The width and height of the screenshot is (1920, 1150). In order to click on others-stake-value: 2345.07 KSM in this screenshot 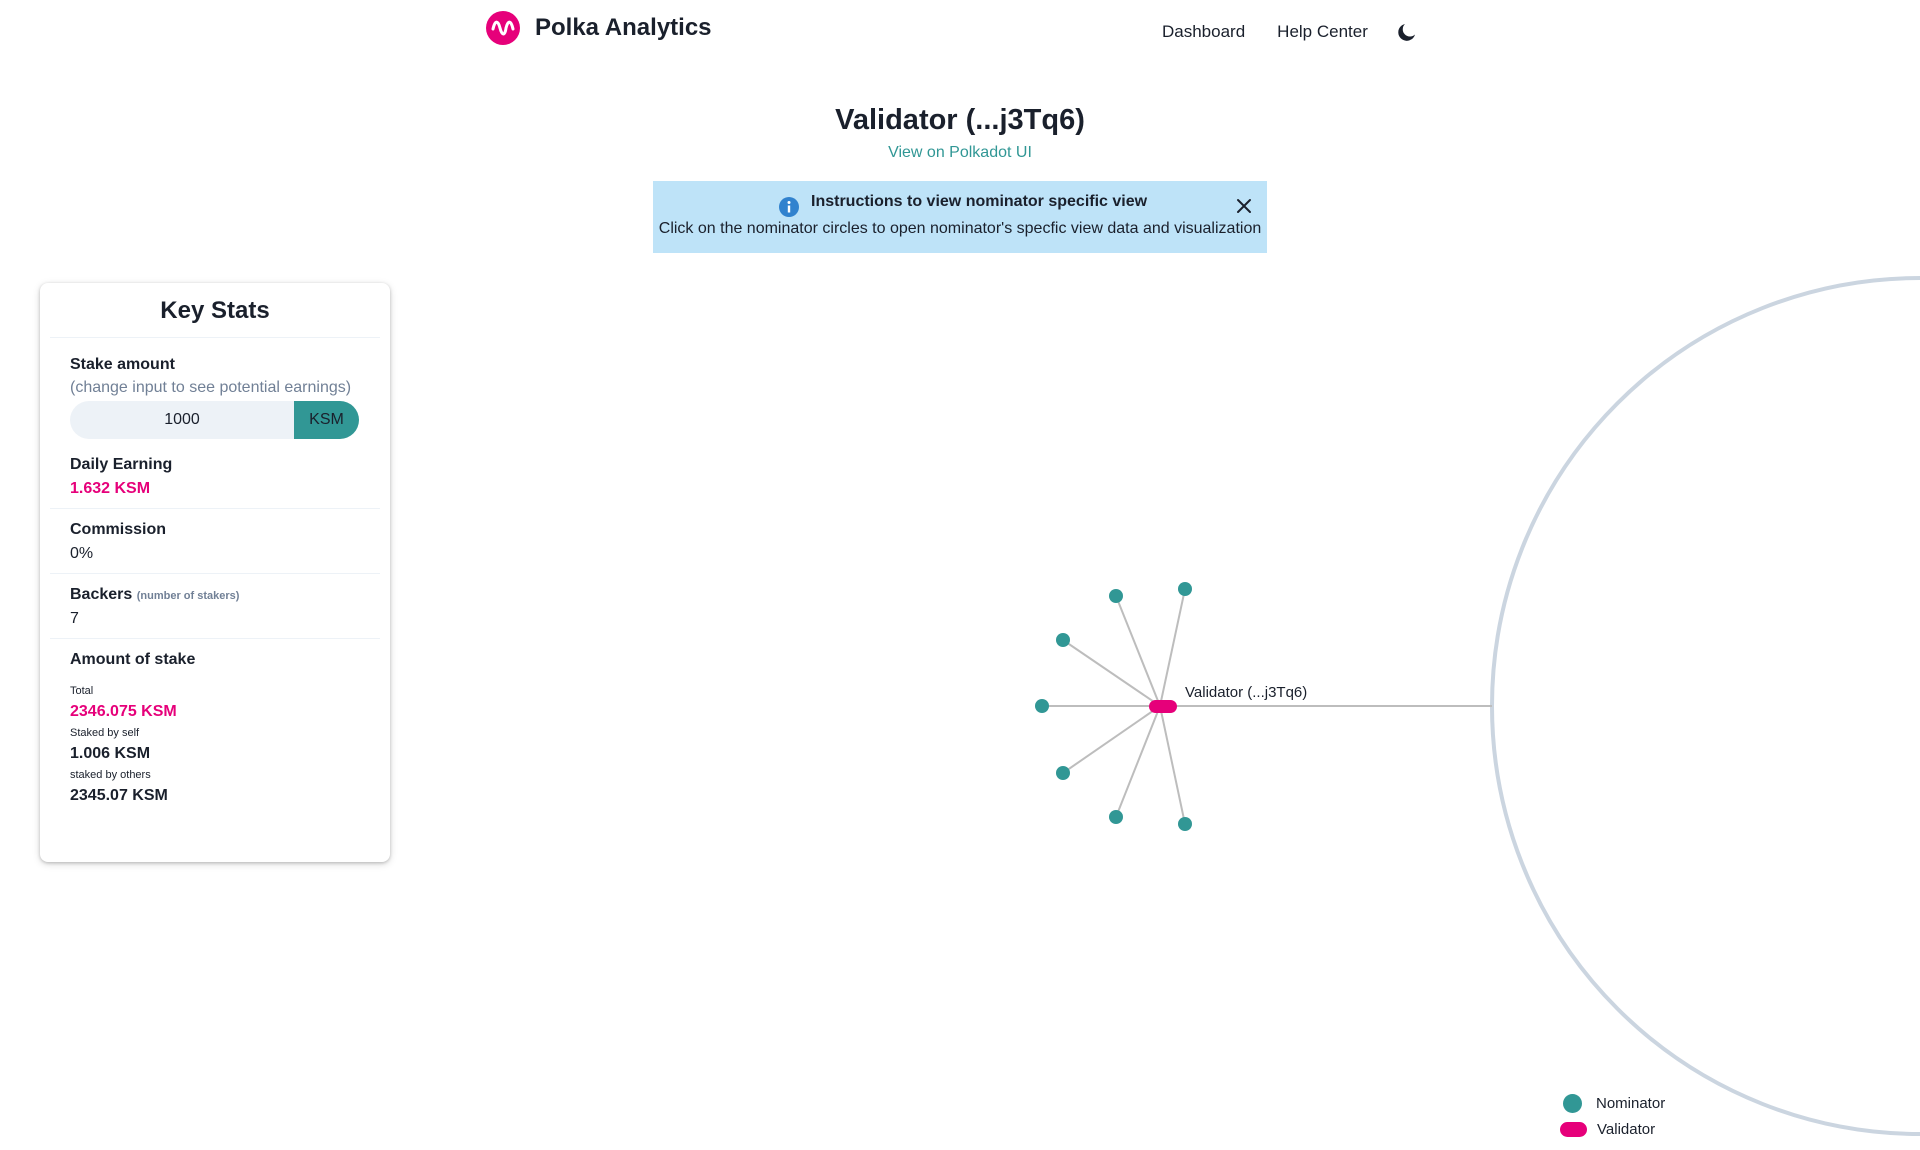, I will do `click(119, 795)`.